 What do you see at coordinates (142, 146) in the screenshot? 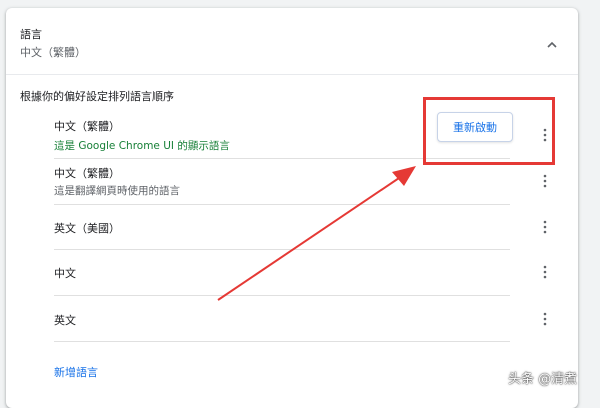
I see `language-desc: 這是 Google Chrome UI 的顯示語言` at bounding box center [142, 146].